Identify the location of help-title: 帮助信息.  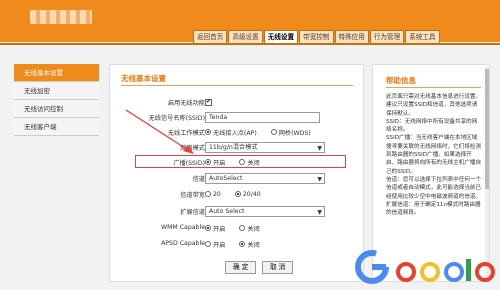
(401, 80).